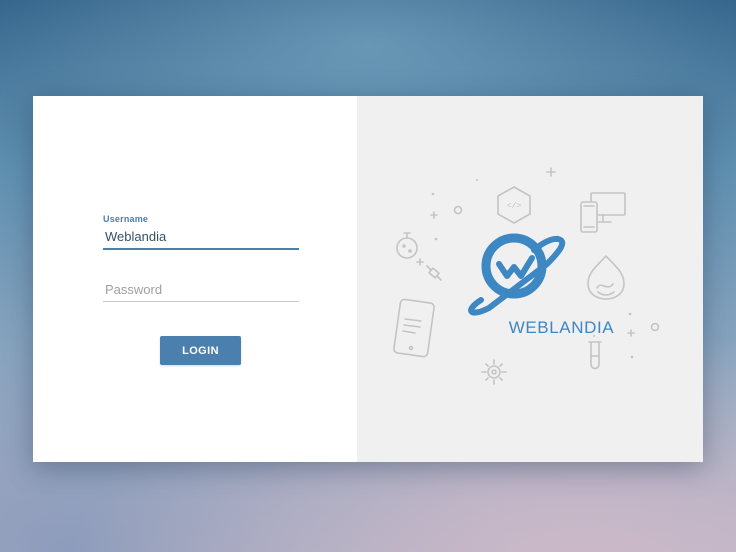 The height and width of the screenshot is (552, 736). Describe the element at coordinates (201, 239) in the screenshot. I see `username-input` at that location.